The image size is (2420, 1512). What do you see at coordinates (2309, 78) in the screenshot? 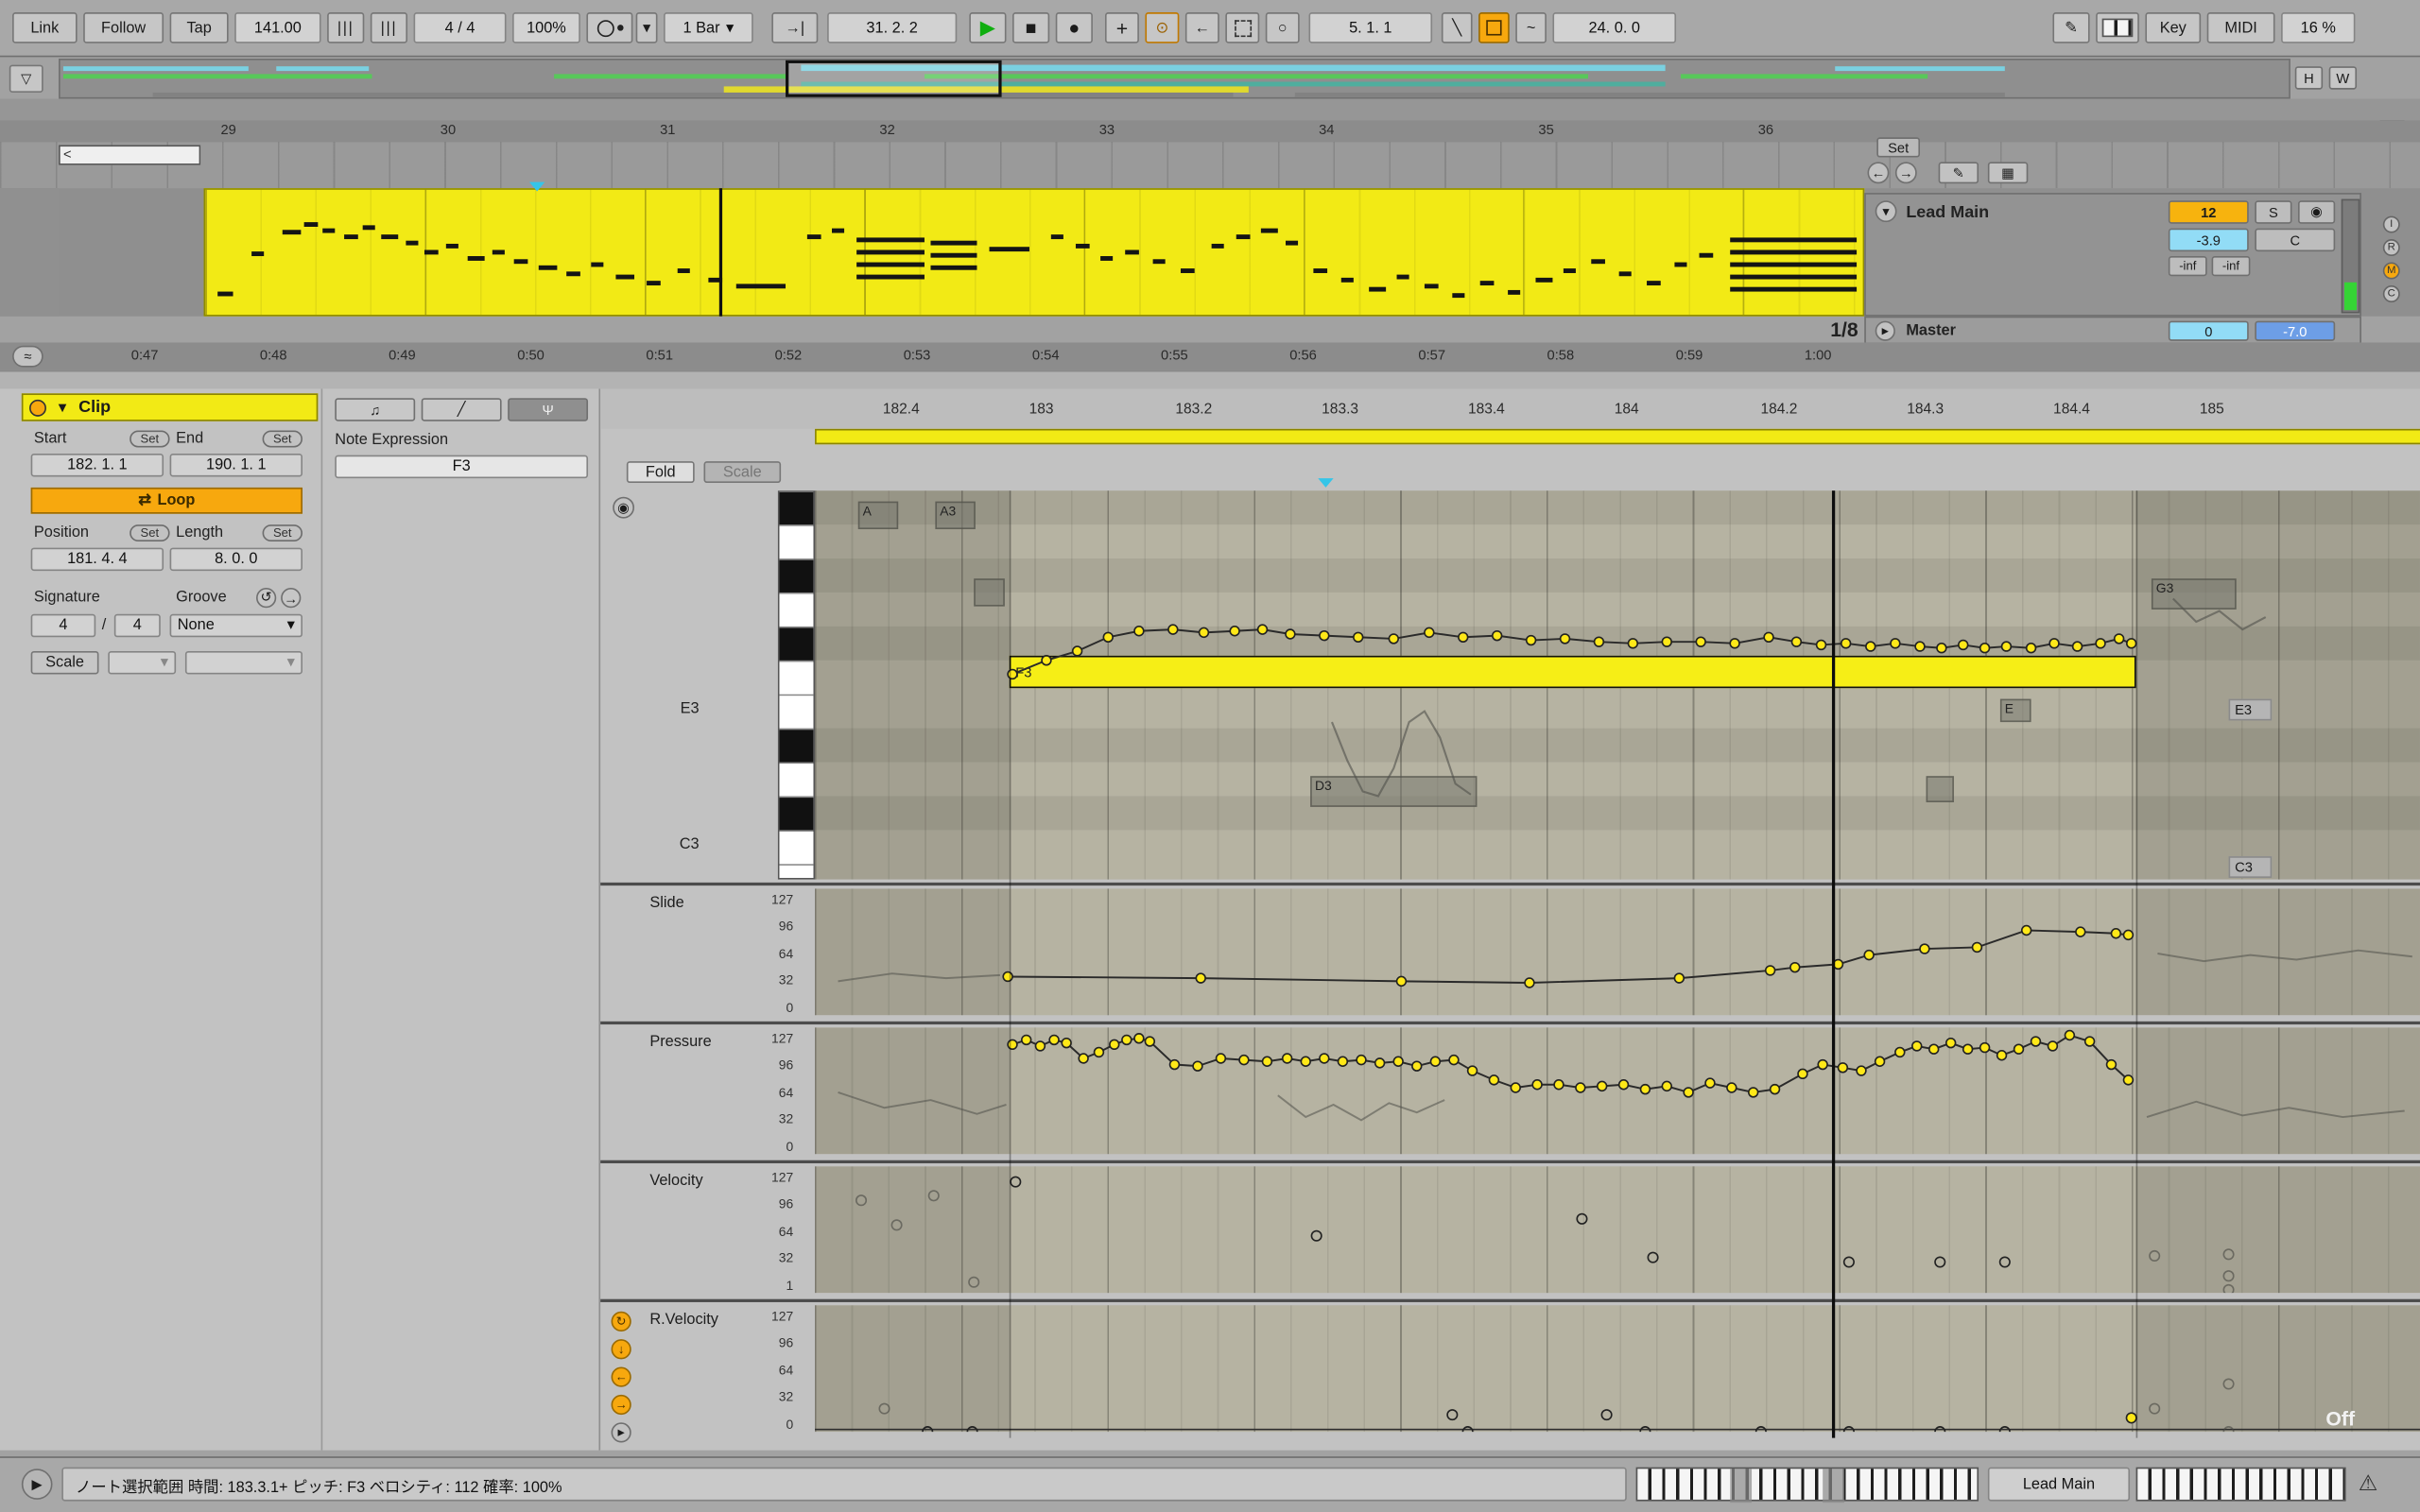
I see `show-hide-h-button: H` at bounding box center [2309, 78].